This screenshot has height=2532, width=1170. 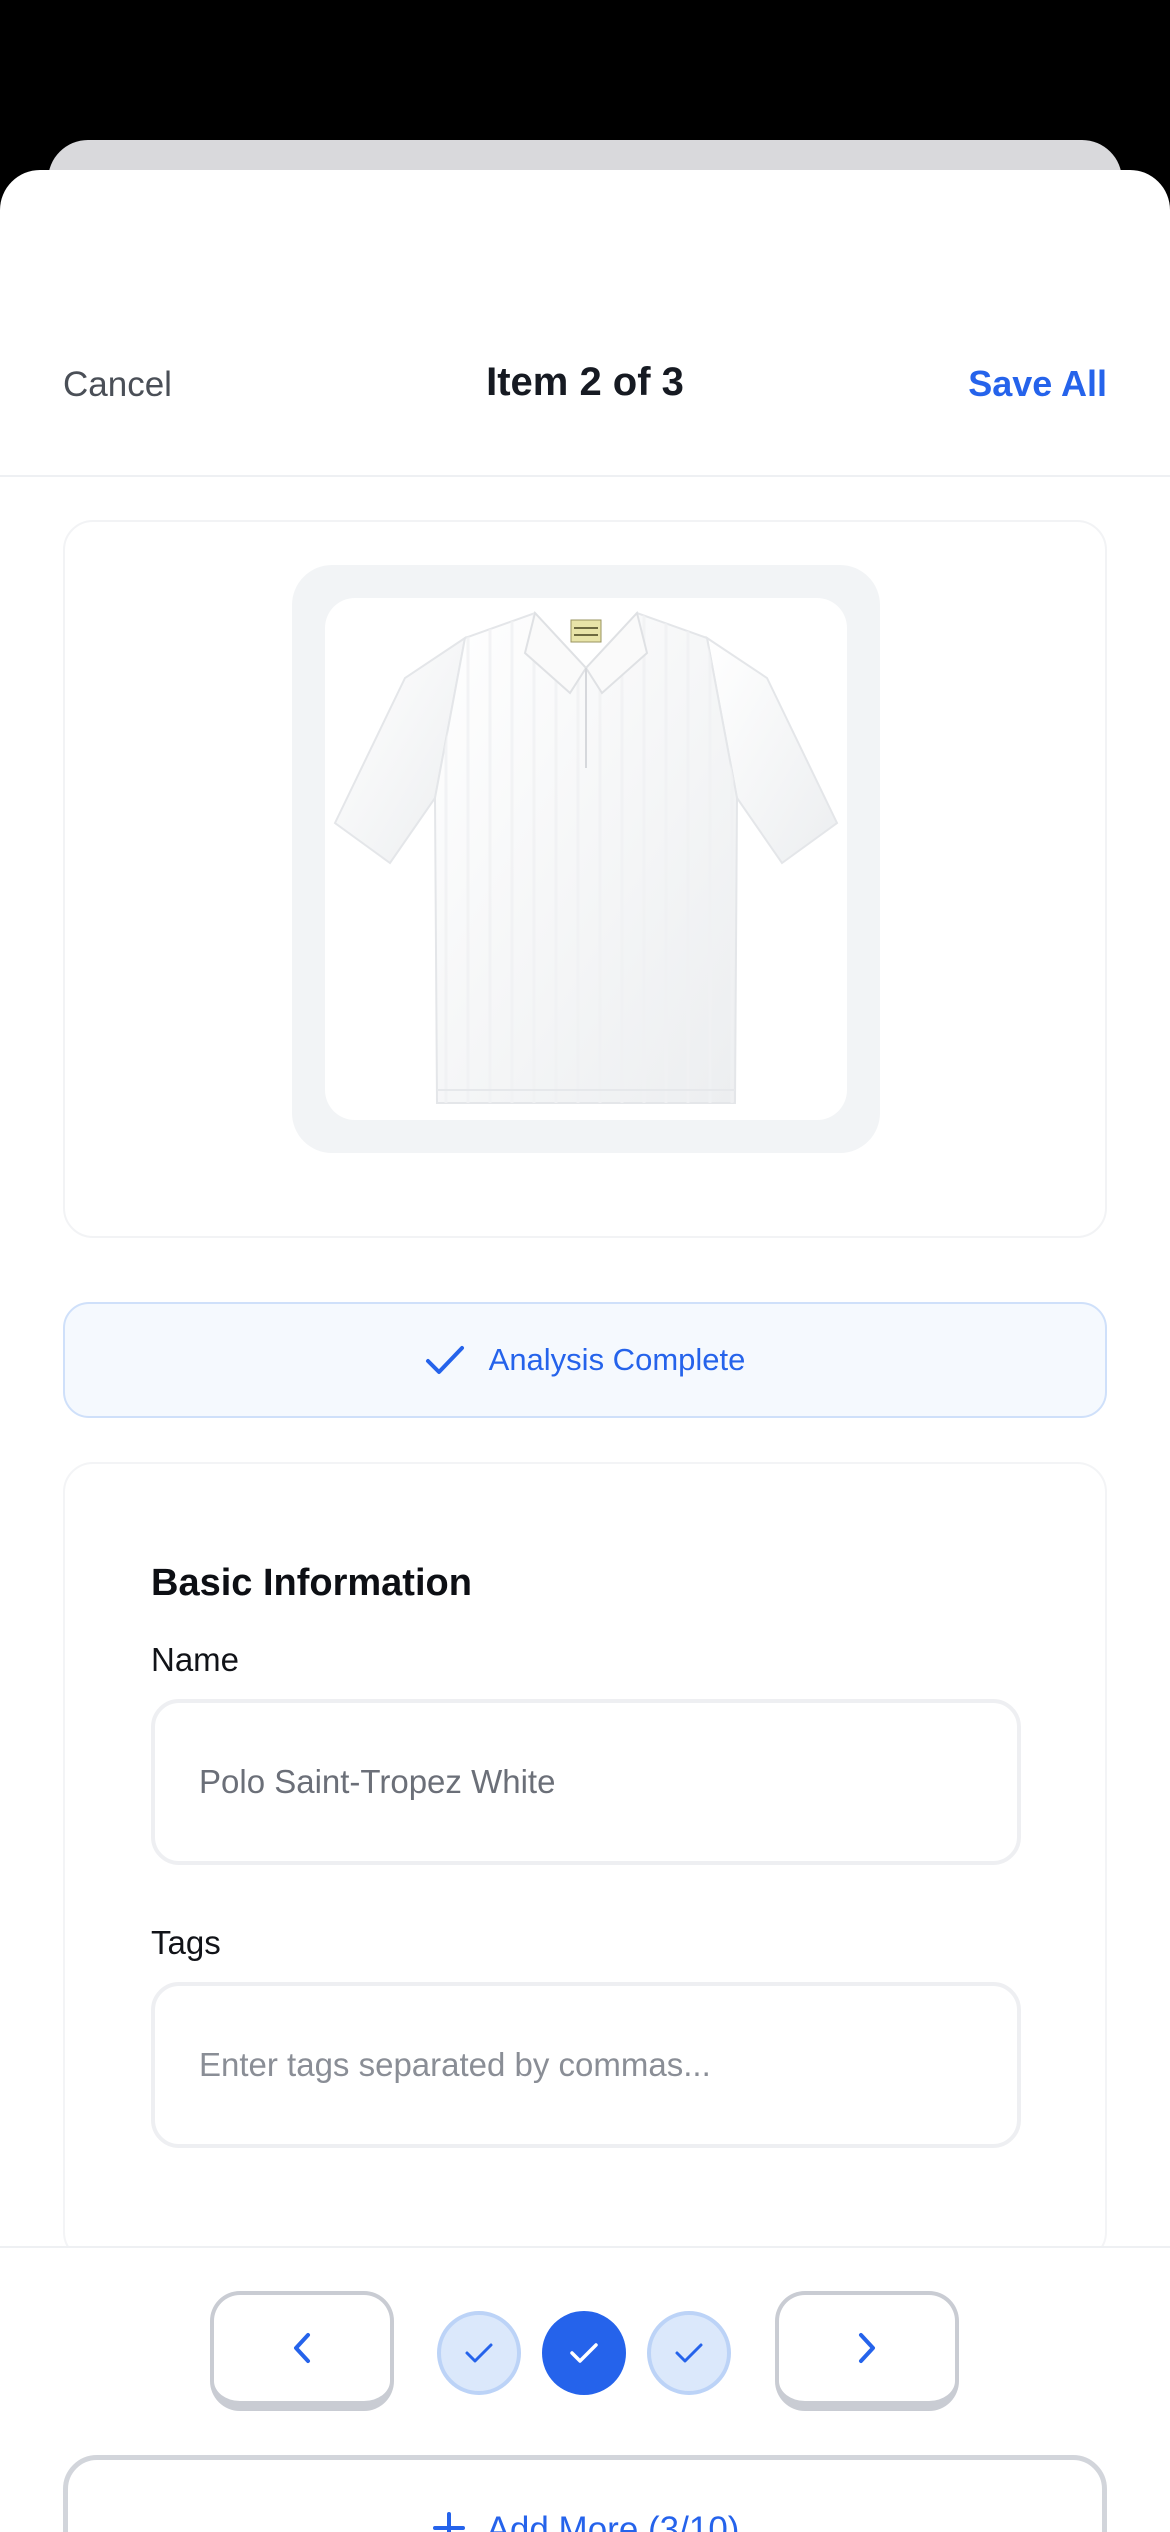 I want to click on next-item-button, so click(x=867, y=2351).